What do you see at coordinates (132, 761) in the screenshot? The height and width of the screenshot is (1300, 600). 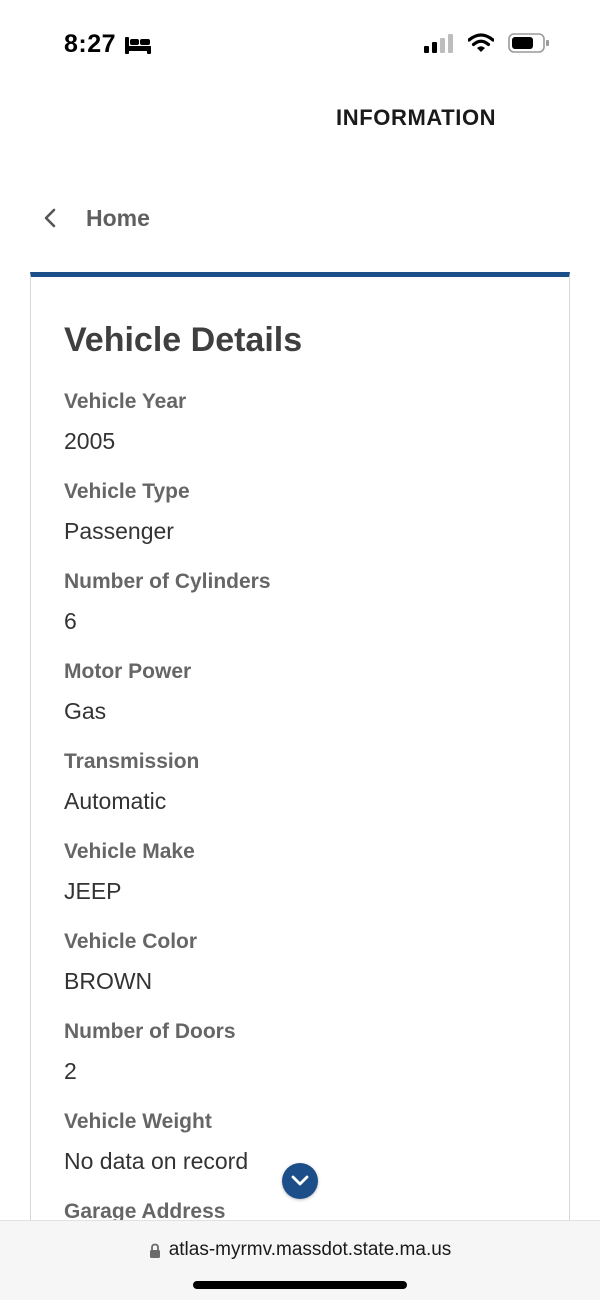 I see `field-label: Transmission` at bounding box center [132, 761].